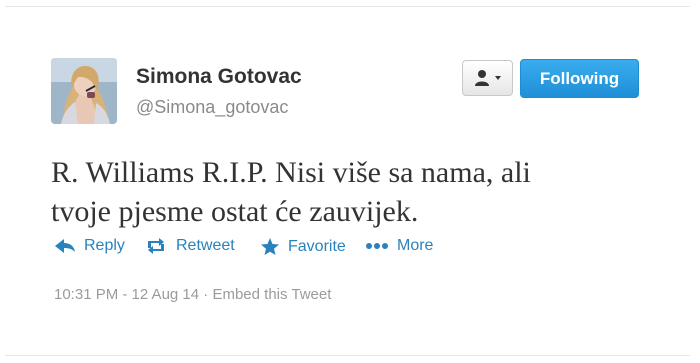 This screenshot has width=700, height=363. I want to click on more-icon, so click(377, 246).